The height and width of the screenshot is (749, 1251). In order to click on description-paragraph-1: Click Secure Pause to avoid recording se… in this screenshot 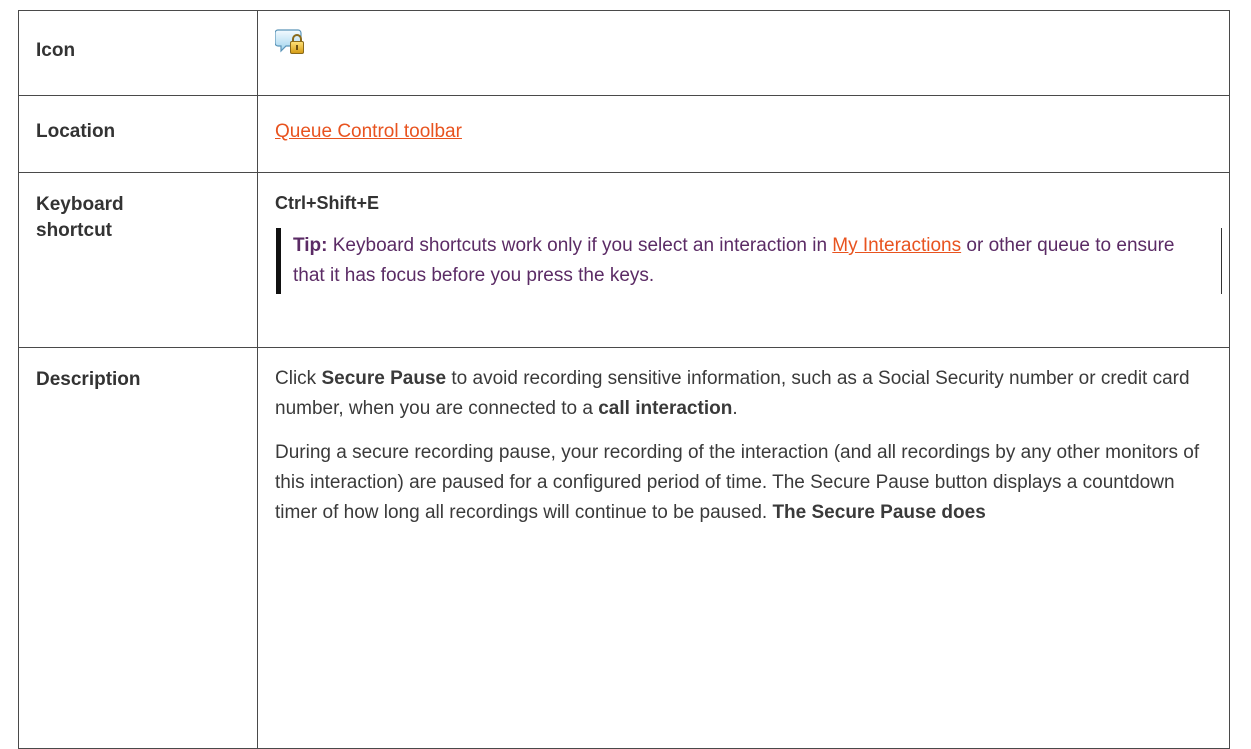, I will do `click(743, 394)`.